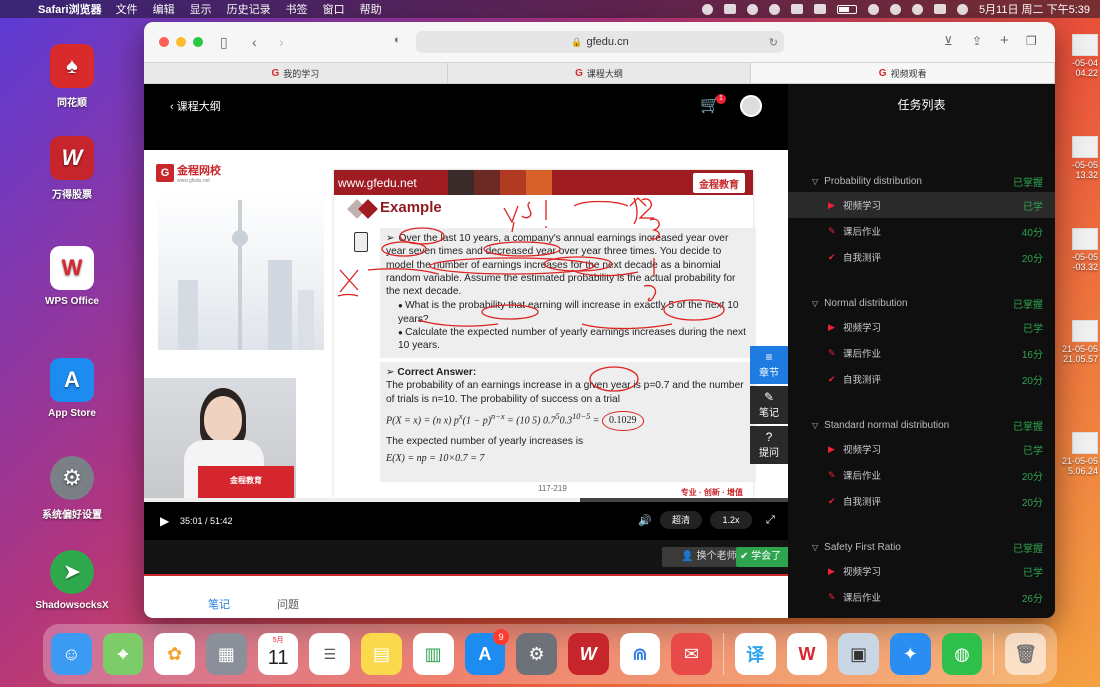 The height and width of the screenshot is (687, 1100). I want to click on battery-icon, so click(846, 9).